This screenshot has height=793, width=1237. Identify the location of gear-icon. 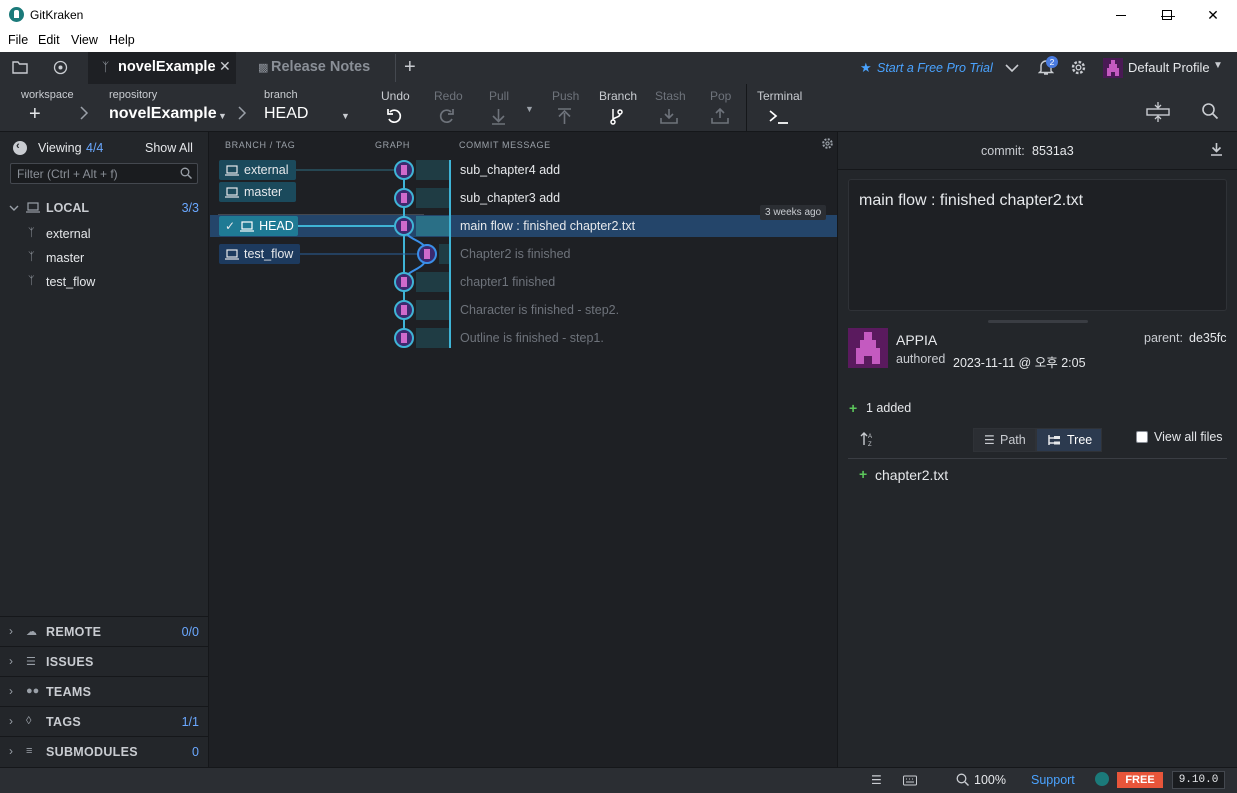
(1078, 69).